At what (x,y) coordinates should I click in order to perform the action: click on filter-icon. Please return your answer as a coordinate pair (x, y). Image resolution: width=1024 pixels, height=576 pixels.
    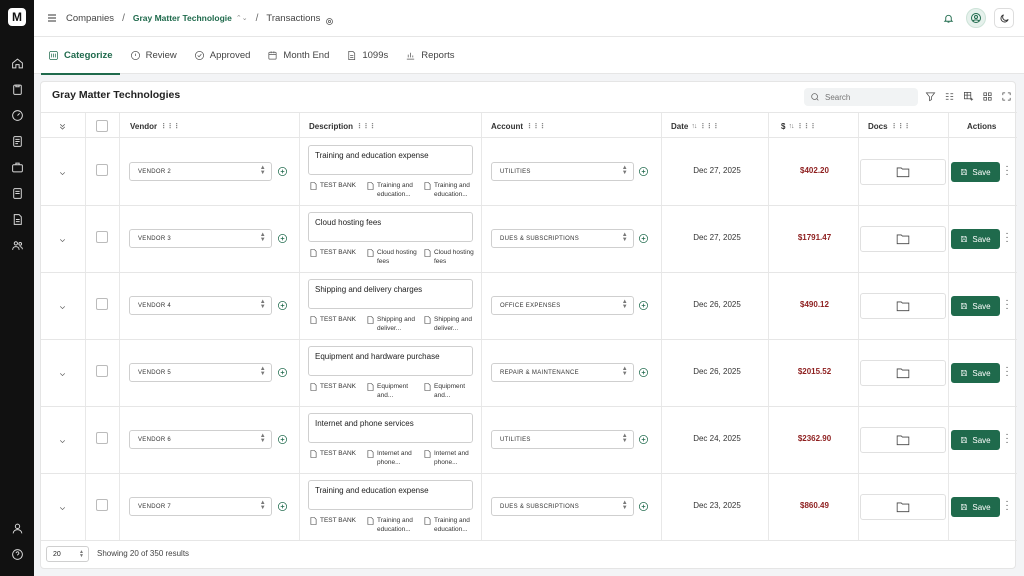
    Looking at the image, I should click on (930, 96).